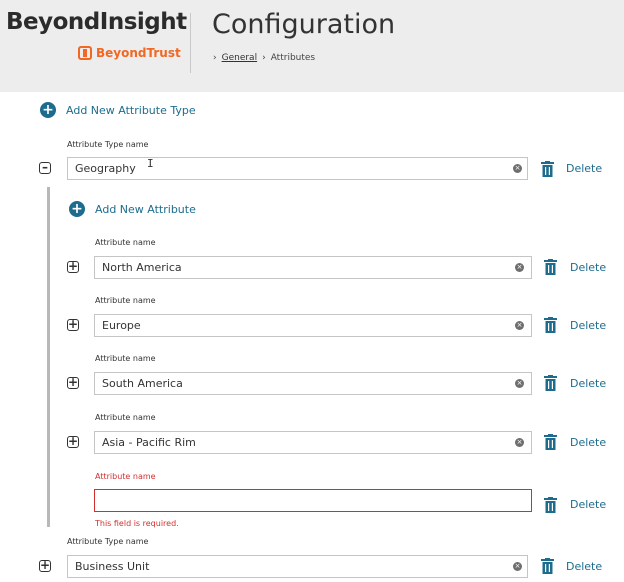 This screenshot has height=582, width=624. Describe the element at coordinates (190, 43) in the screenshot. I see `header-divider` at that location.